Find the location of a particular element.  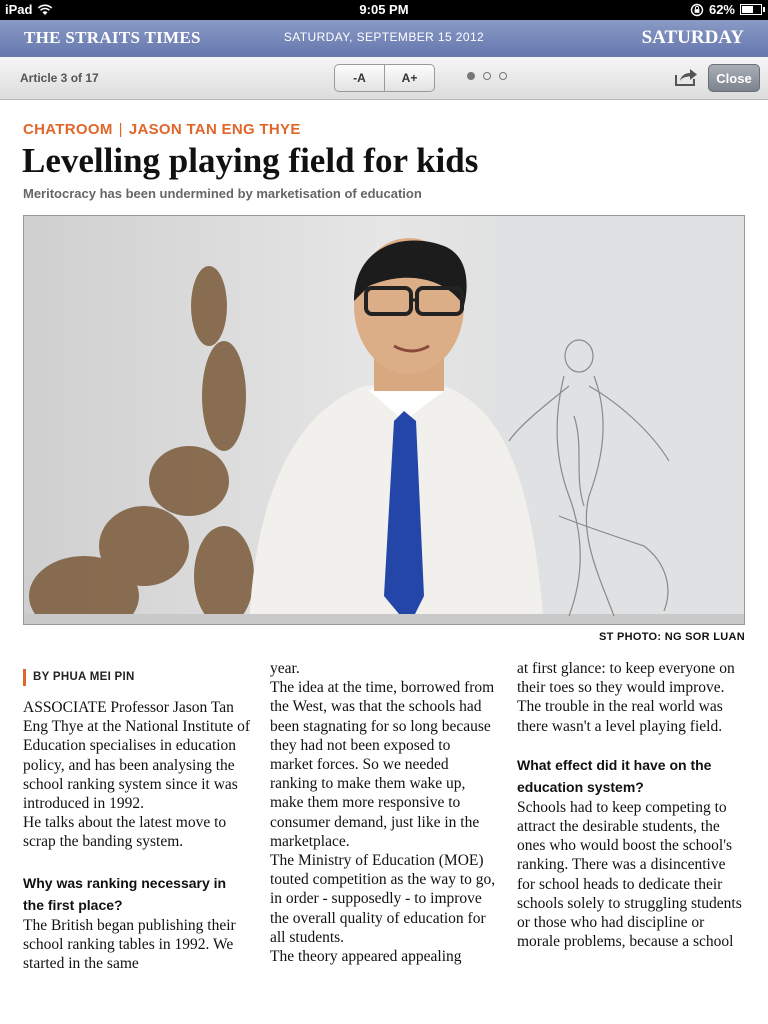

status-bar: iPad 9:05 PM 62% is located at coordinates (384, 10).